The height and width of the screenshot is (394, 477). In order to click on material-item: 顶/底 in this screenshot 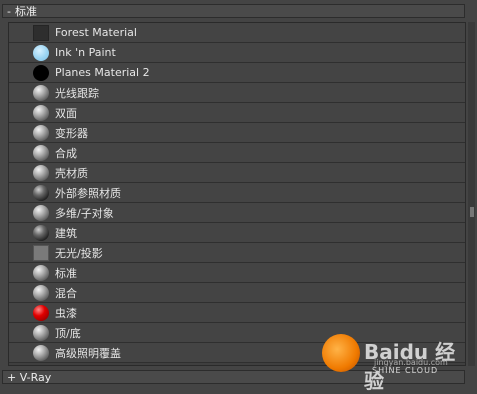, I will do `click(237, 333)`.